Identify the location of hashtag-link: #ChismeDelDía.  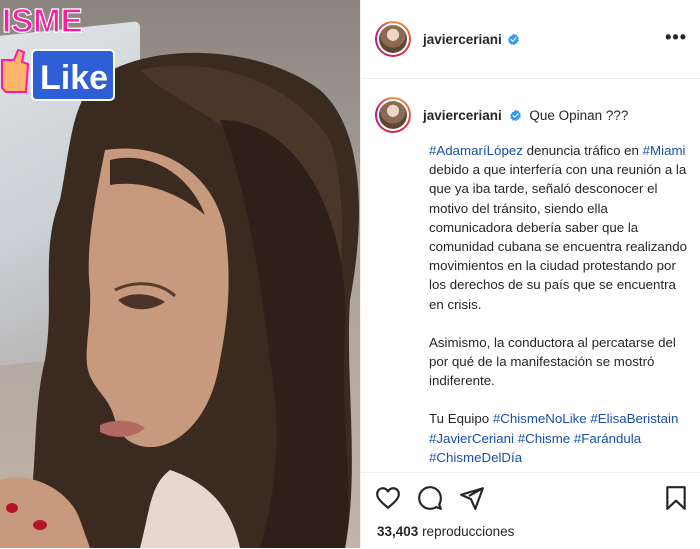
(475, 457).